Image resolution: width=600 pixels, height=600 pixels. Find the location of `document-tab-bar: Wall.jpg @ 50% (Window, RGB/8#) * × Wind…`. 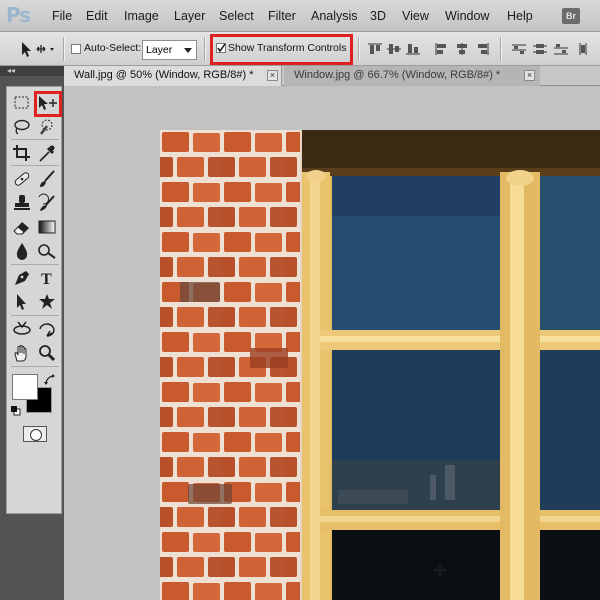

document-tab-bar: Wall.jpg @ 50% (Window, RGB/8#) * × Wind… is located at coordinates (332, 76).